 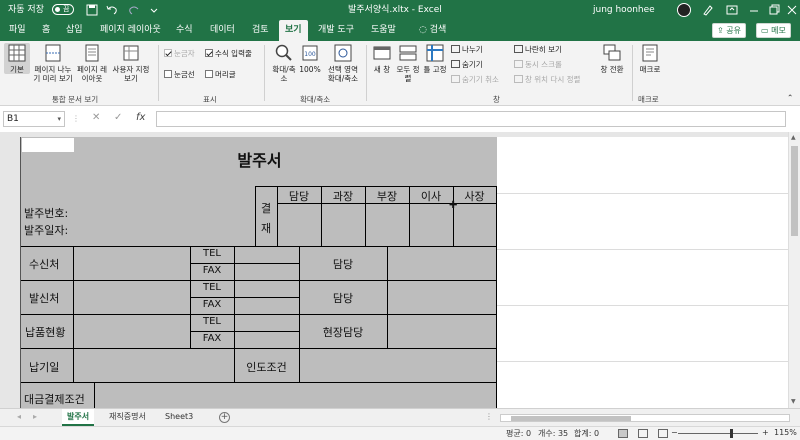 I want to click on page-break-preview-button: 페이지 나누기 미리 보기, so click(x=53, y=63).